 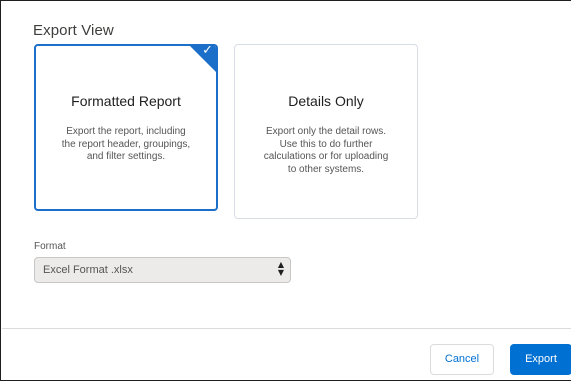 I want to click on footer-divider, so click(x=286, y=328).